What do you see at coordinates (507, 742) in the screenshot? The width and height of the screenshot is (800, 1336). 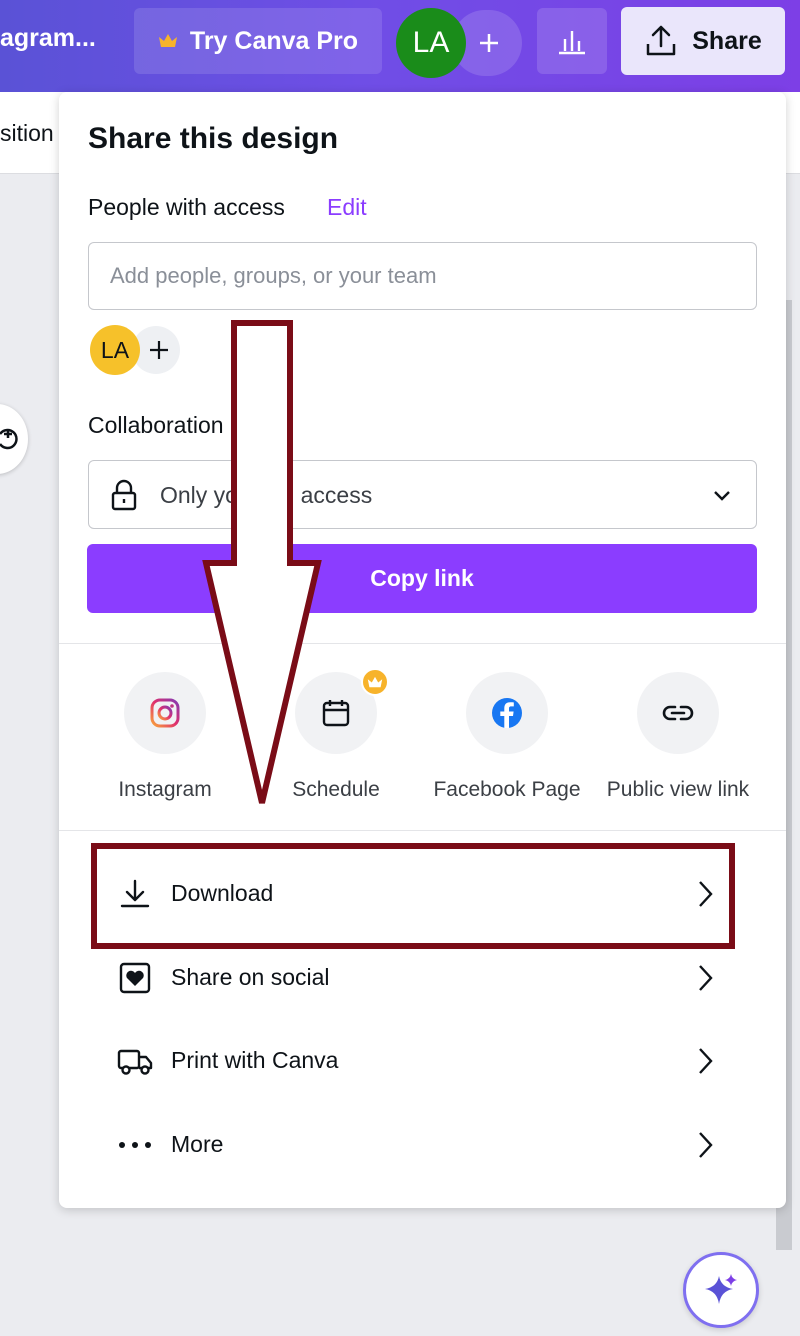 I see `share-option-facebook-page: Facebook Page` at bounding box center [507, 742].